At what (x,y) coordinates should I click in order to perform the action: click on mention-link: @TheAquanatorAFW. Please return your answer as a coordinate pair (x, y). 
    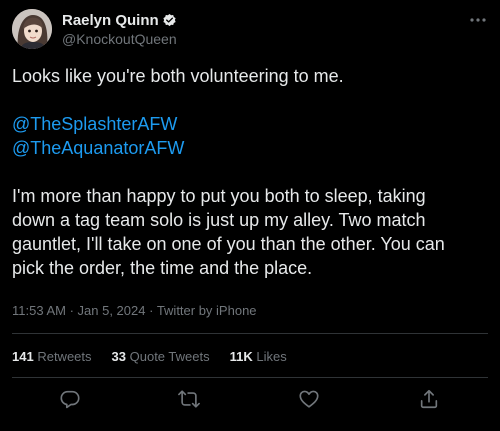
    Looking at the image, I should click on (251, 148).